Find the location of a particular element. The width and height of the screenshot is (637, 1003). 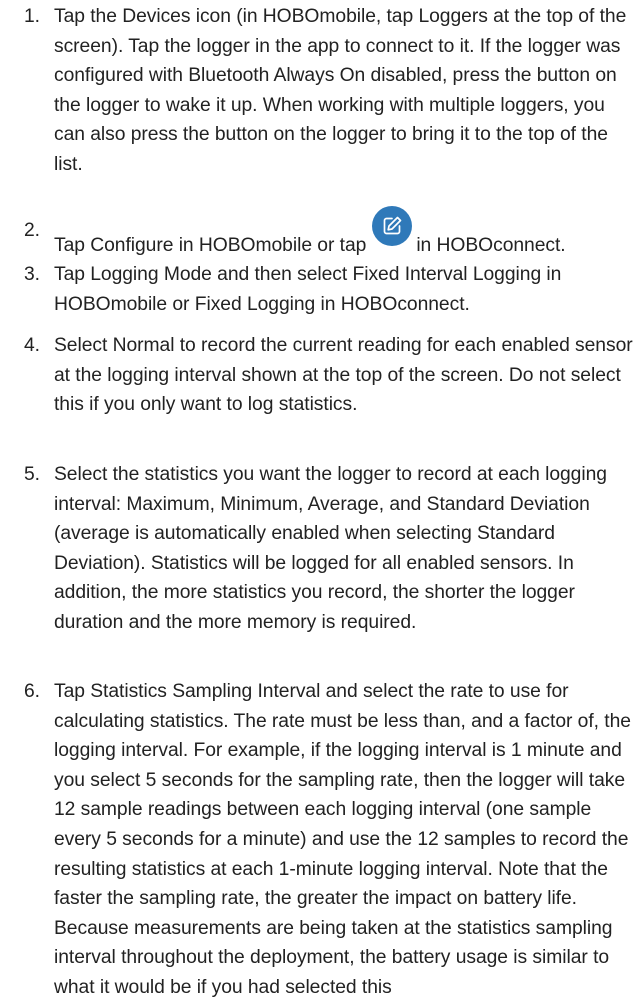

edit-pencil-icon is located at coordinates (392, 226).